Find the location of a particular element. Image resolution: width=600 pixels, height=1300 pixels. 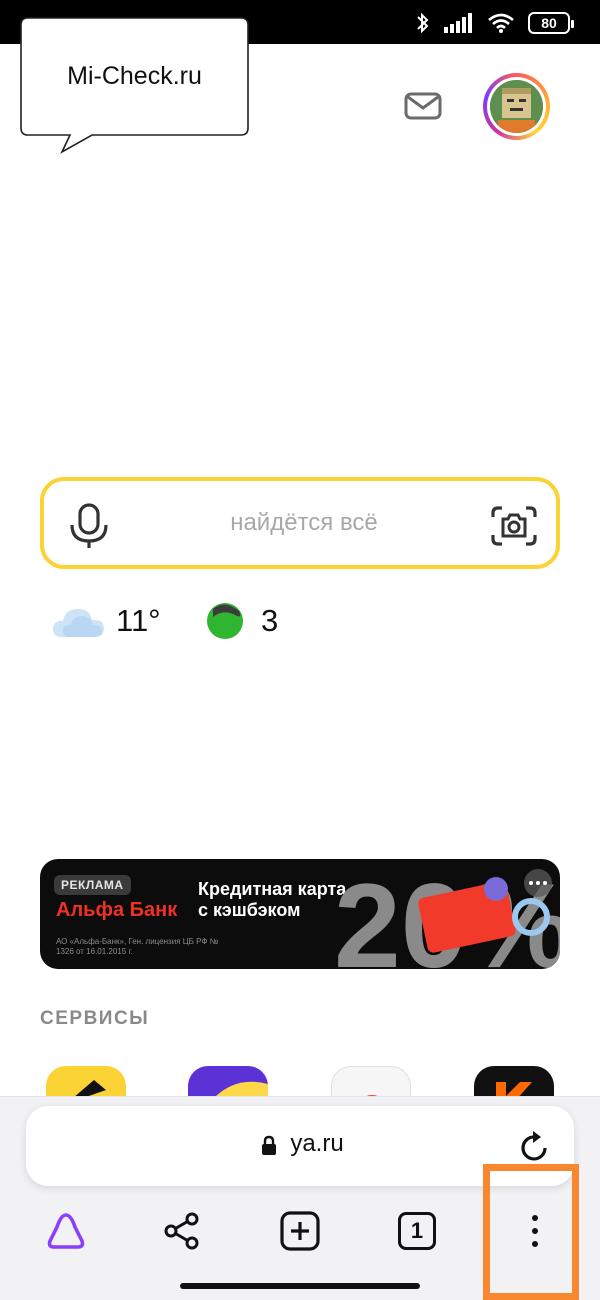

new-tab-button is located at coordinates (300, 1231).